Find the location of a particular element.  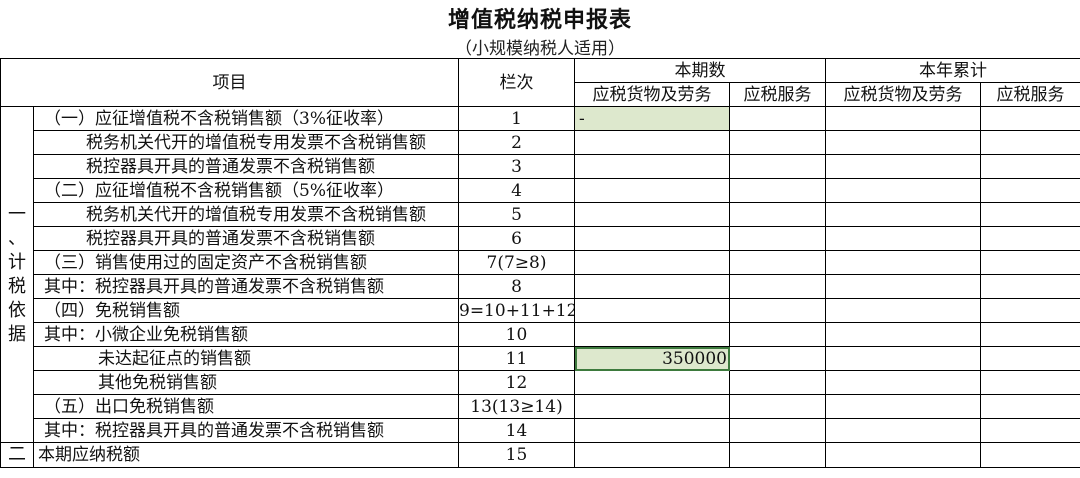

row-no: 3 is located at coordinates (516, 166).